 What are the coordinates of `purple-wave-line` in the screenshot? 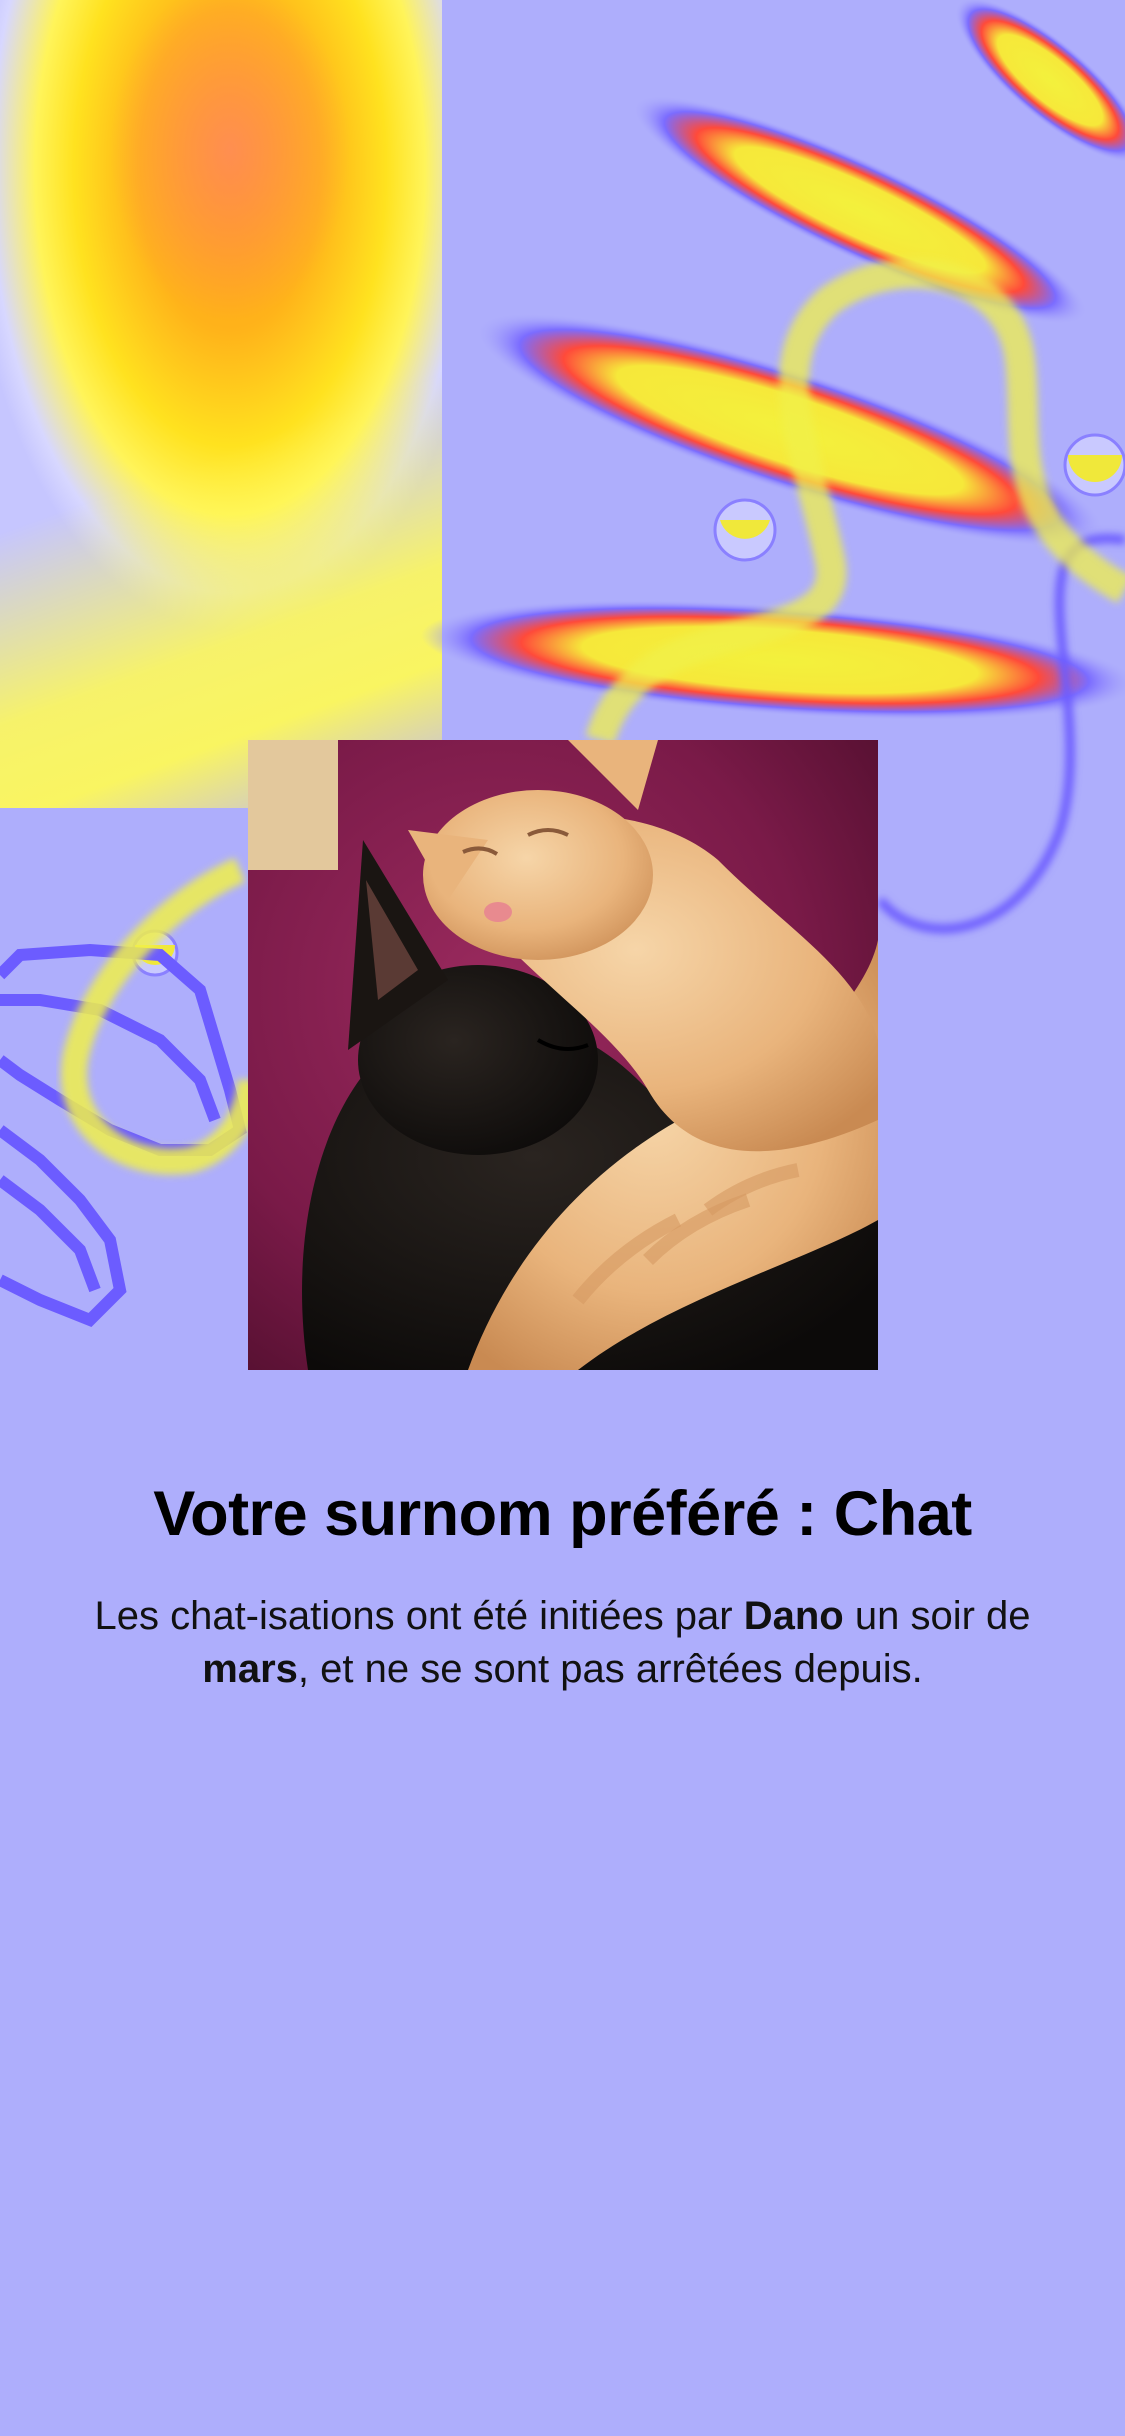 It's located at (1000, 733).